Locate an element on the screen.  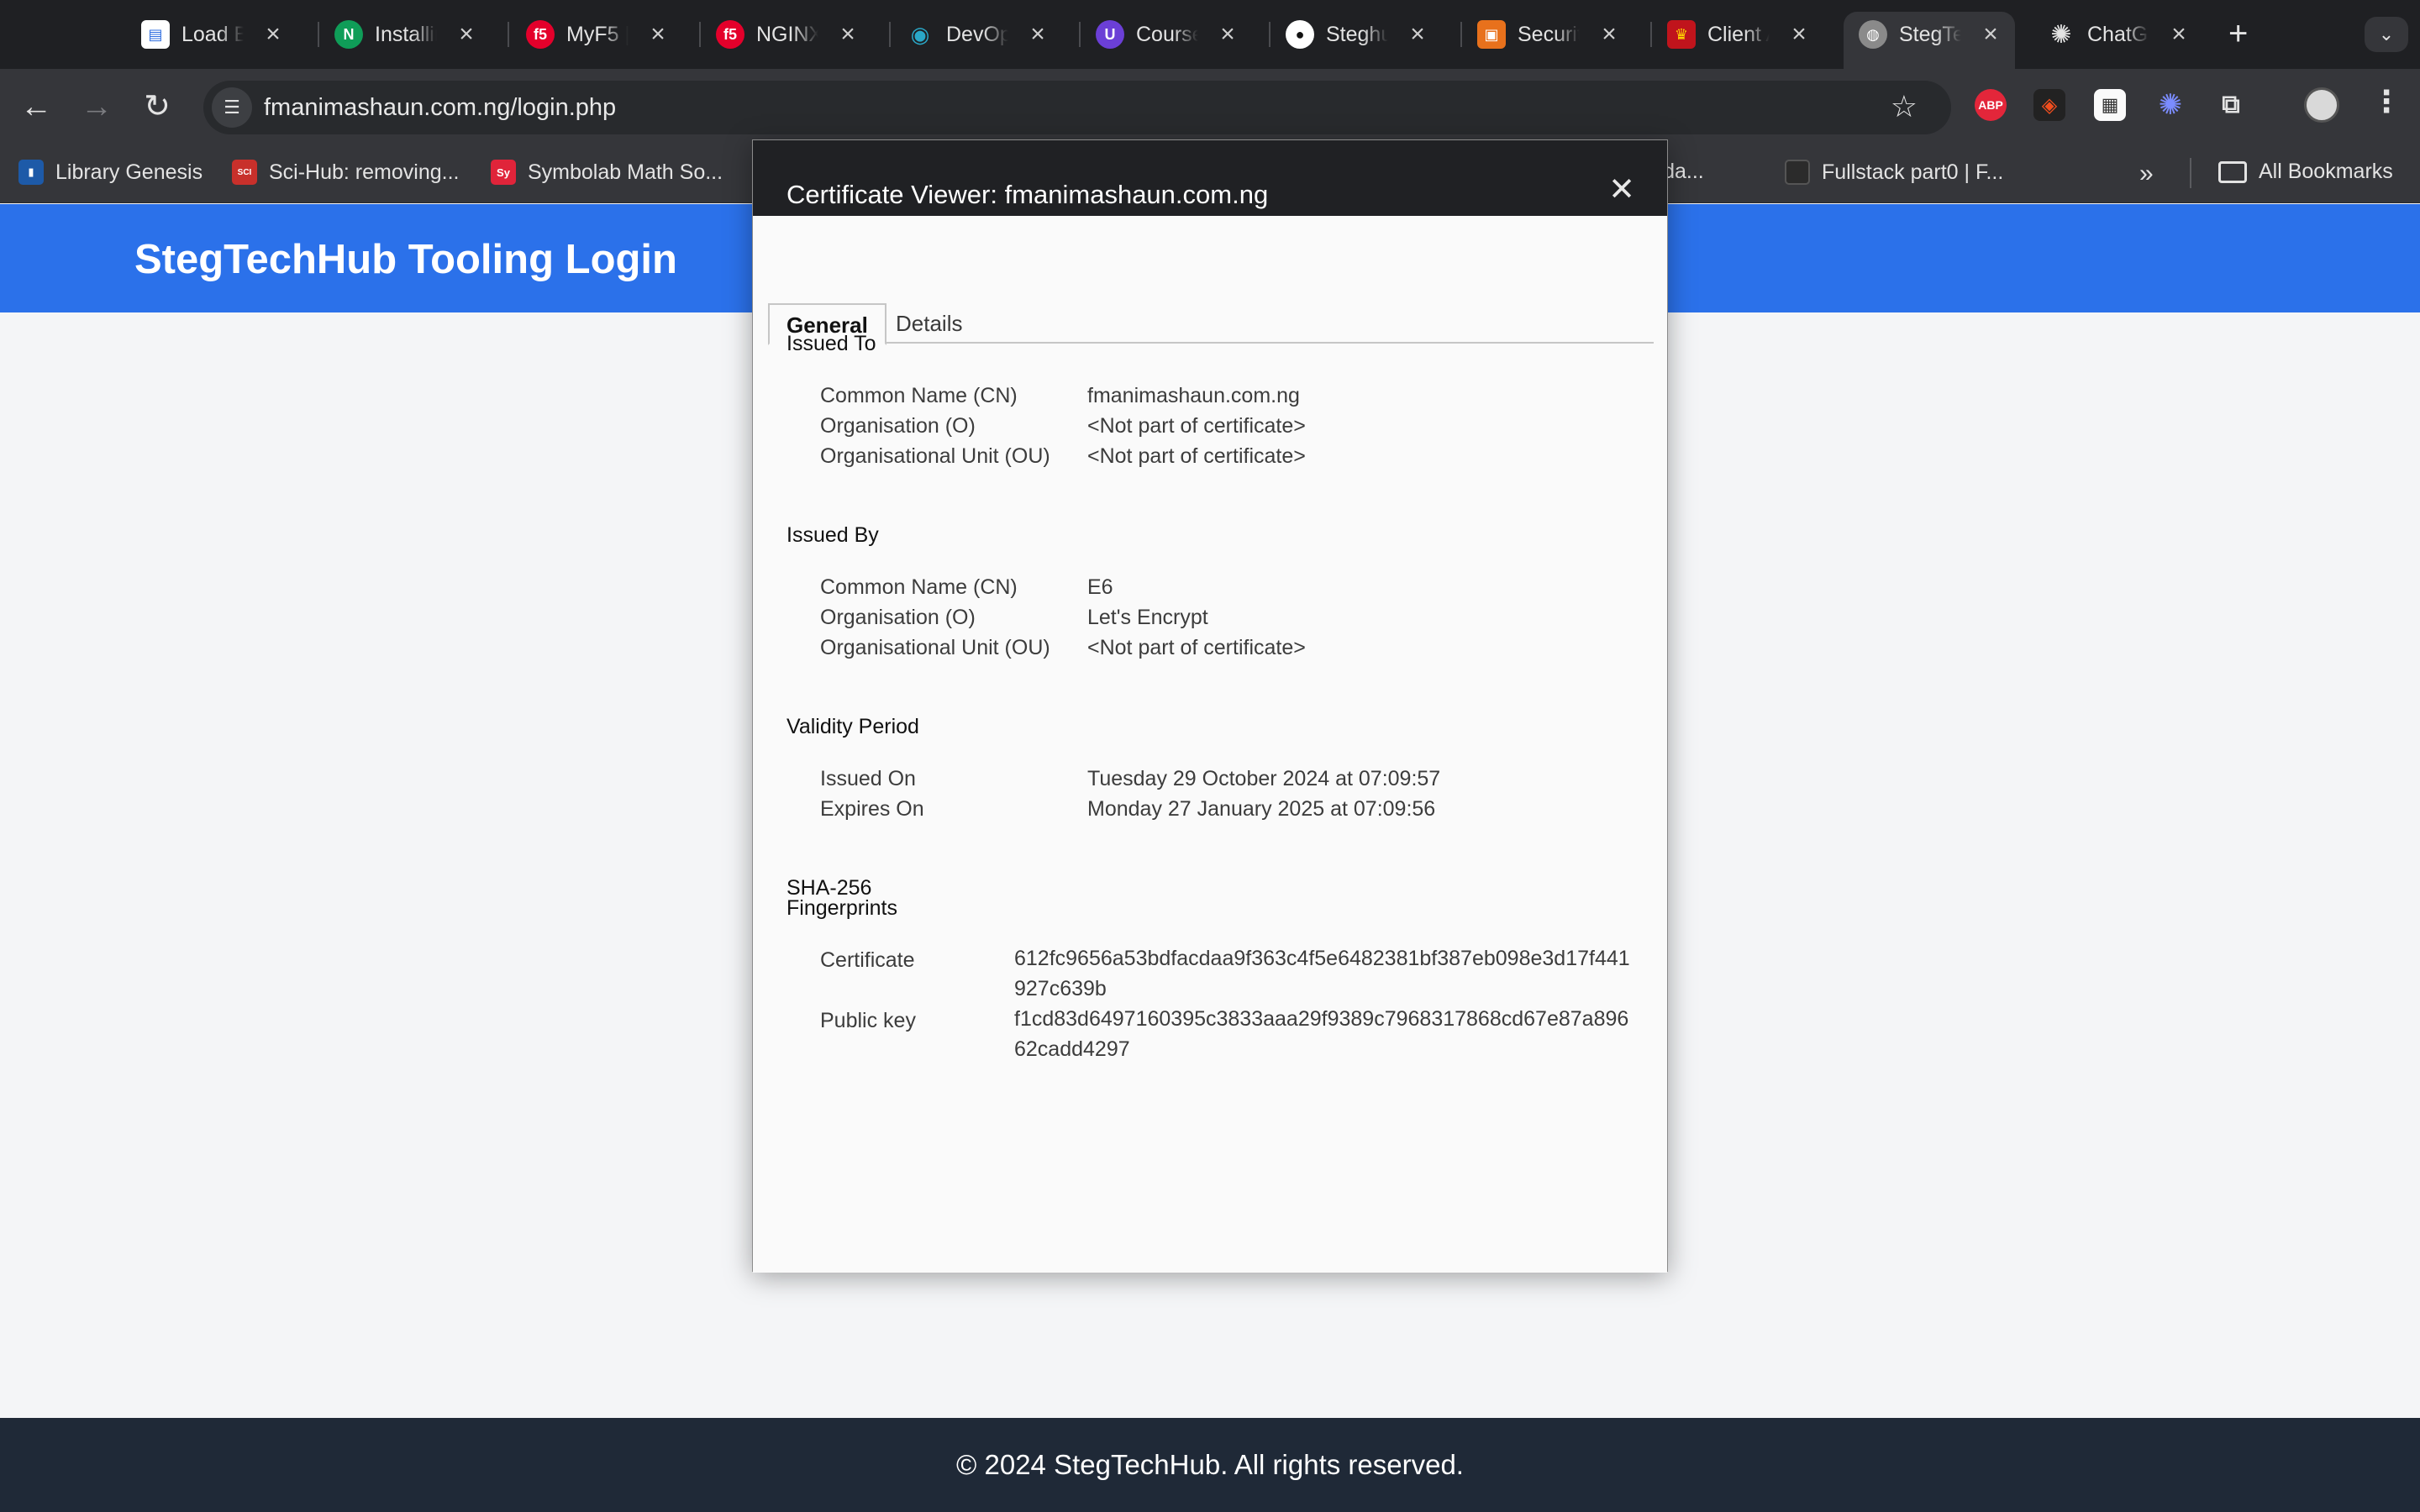
chevron-down-icon: ⌄ is located at coordinates (2387, 34).